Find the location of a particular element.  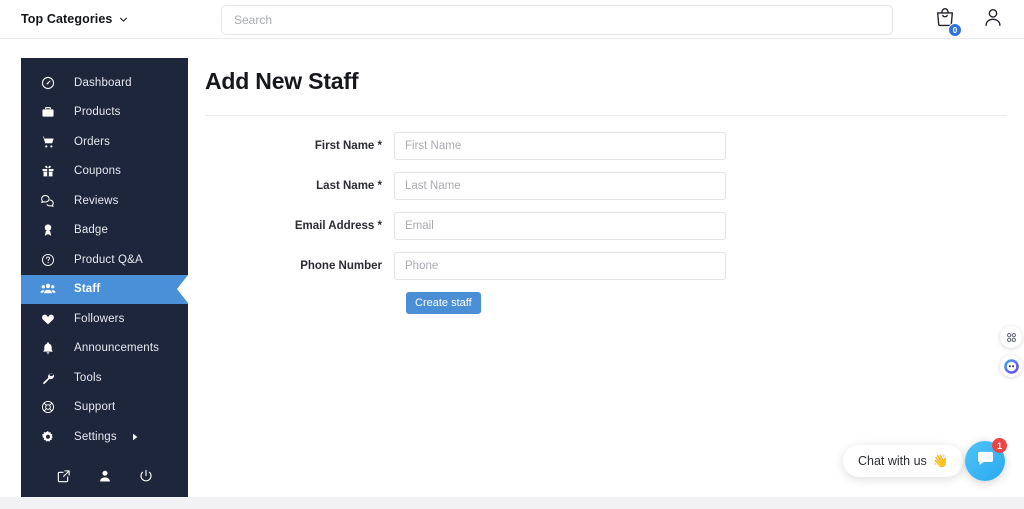

chat-launcher-button: 1 is located at coordinates (986, 459).